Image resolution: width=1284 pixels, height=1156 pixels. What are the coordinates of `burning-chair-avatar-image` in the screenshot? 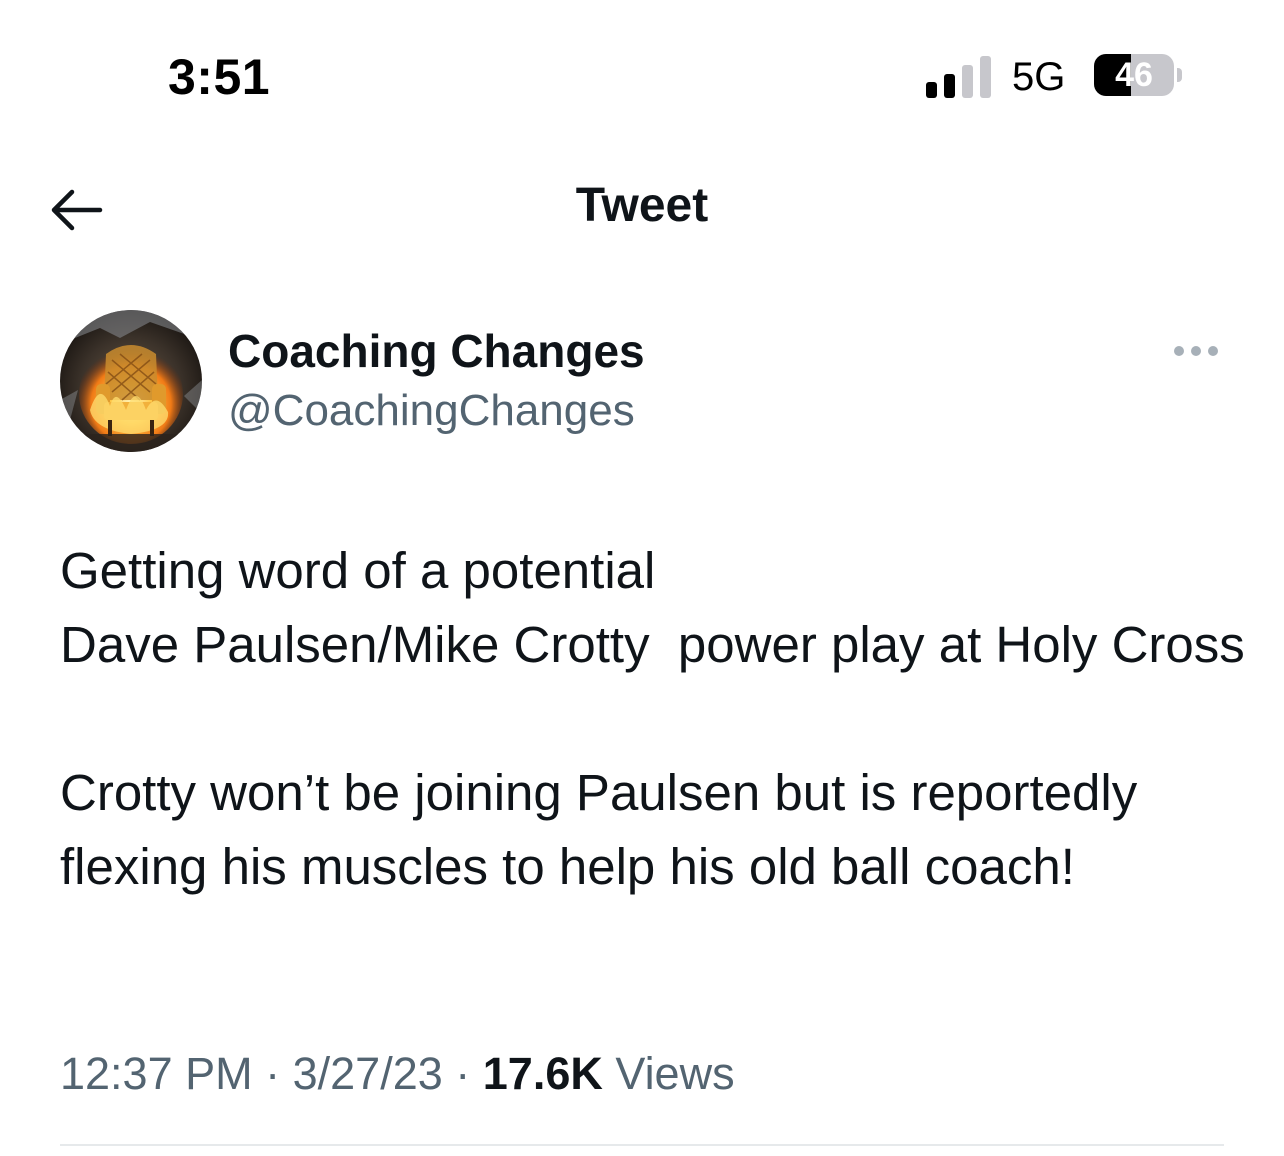 It's located at (131, 381).